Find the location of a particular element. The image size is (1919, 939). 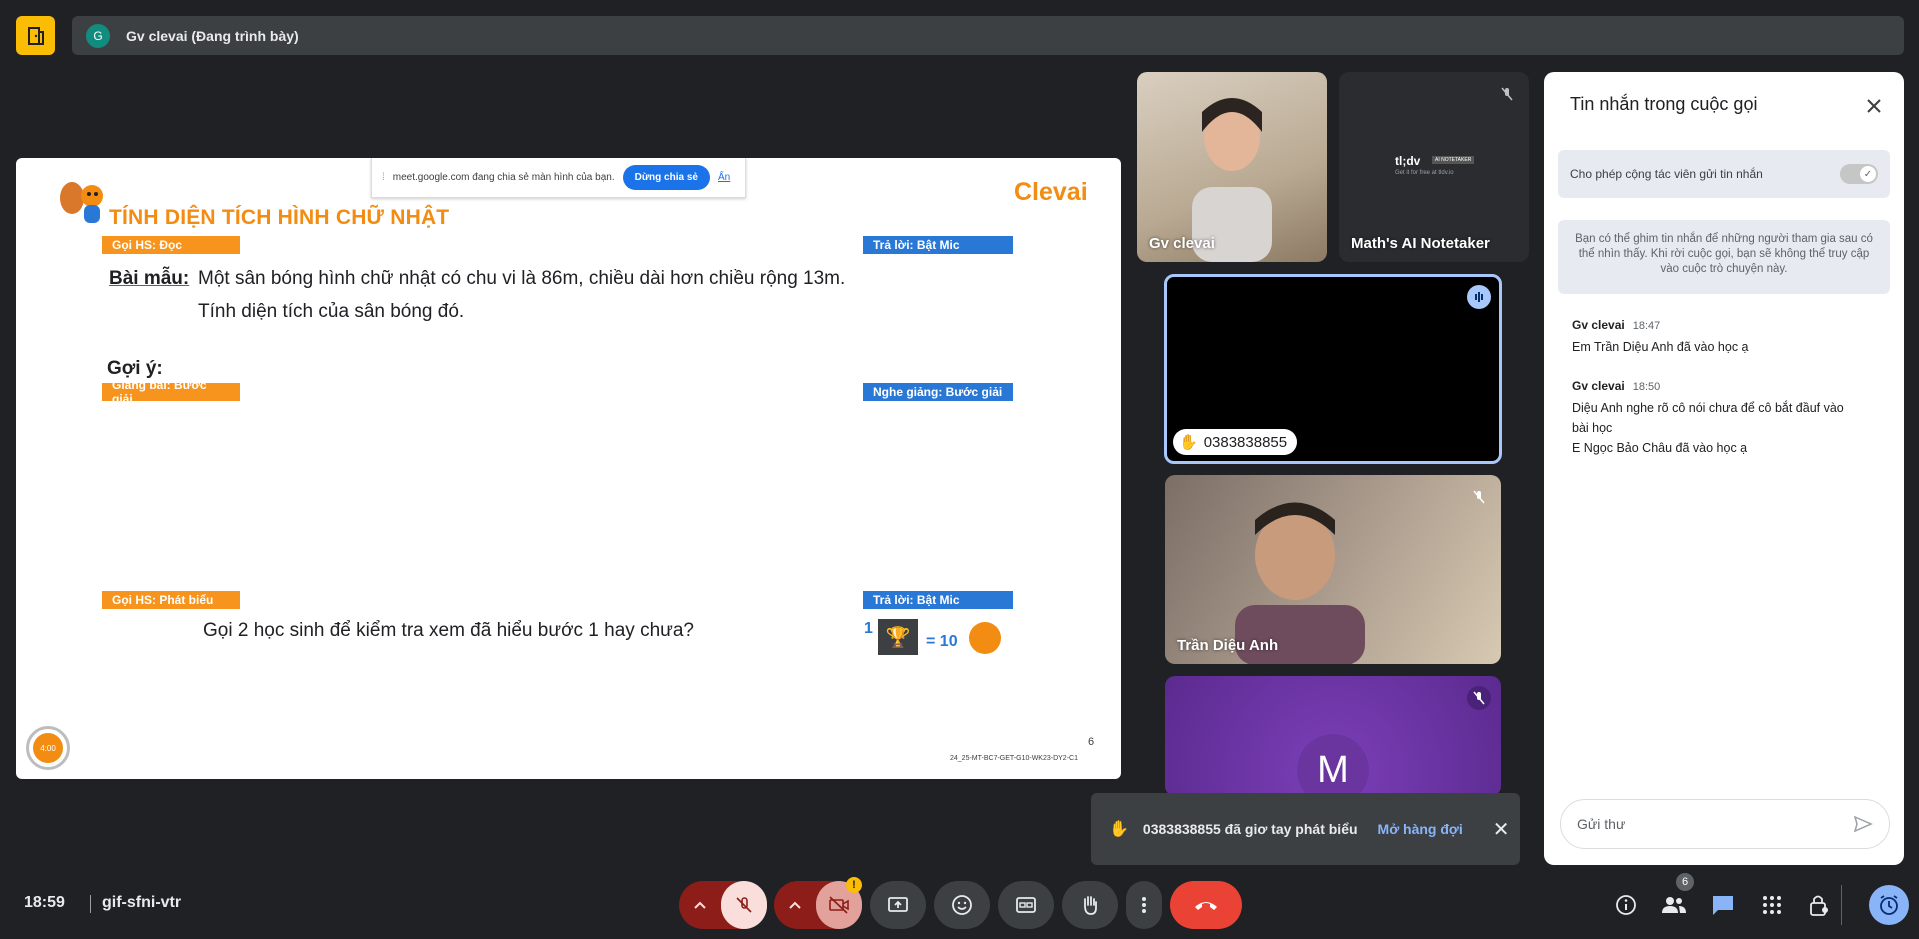

allow-messages-row: Cho phép cộng tác viên gửi tin nhắn ✓ is located at coordinates (1724, 174).